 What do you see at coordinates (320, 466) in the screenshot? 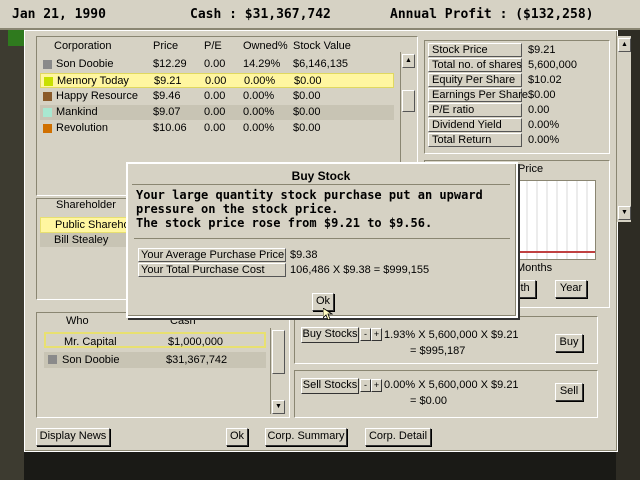
I see `backdrop-bottom` at bounding box center [320, 466].